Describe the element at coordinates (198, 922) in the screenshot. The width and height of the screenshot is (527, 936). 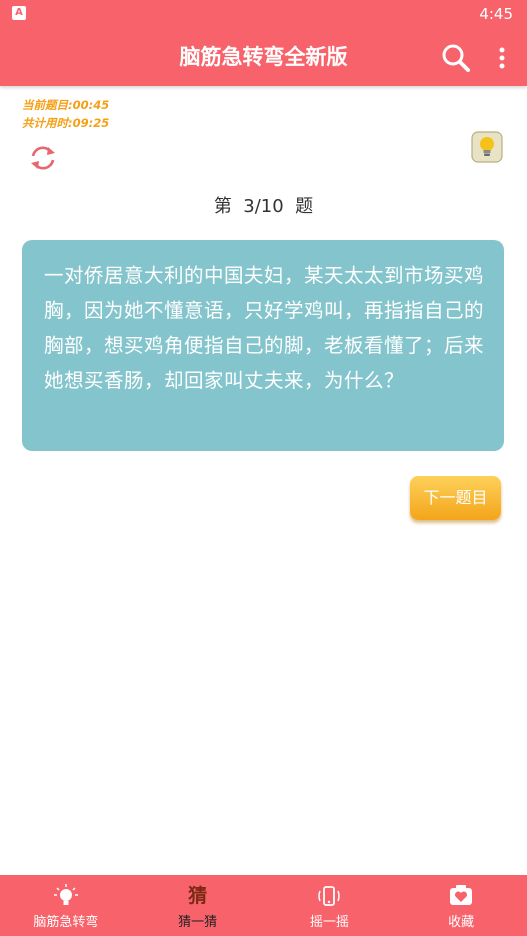
I see `tab-label: 猜一猜` at that location.